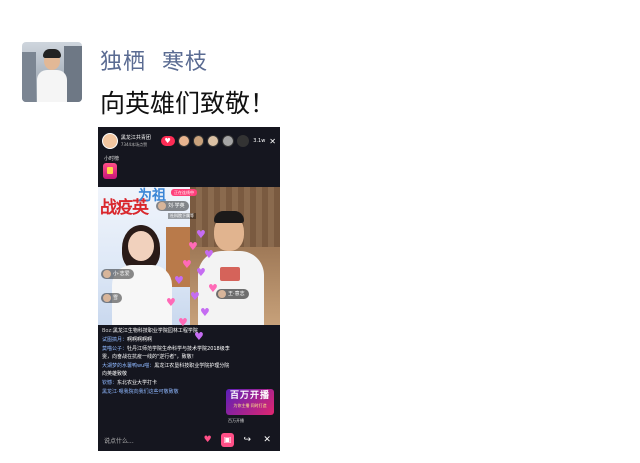 This screenshot has height=463, width=640. What do you see at coordinates (207, 440) in the screenshot?
I see `like-heart-icon: ♥` at bounding box center [207, 440].